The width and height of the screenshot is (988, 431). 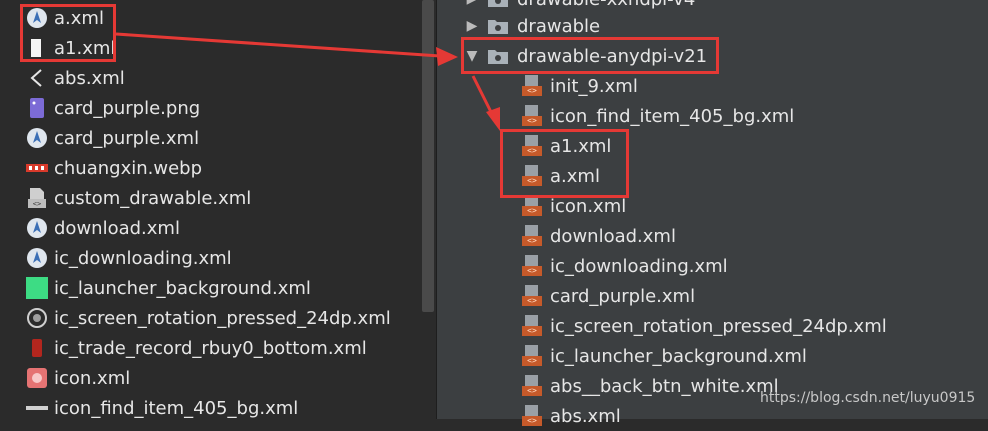 I want to click on left-file-icon-xml: icon.xml, so click(x=78, y=378).